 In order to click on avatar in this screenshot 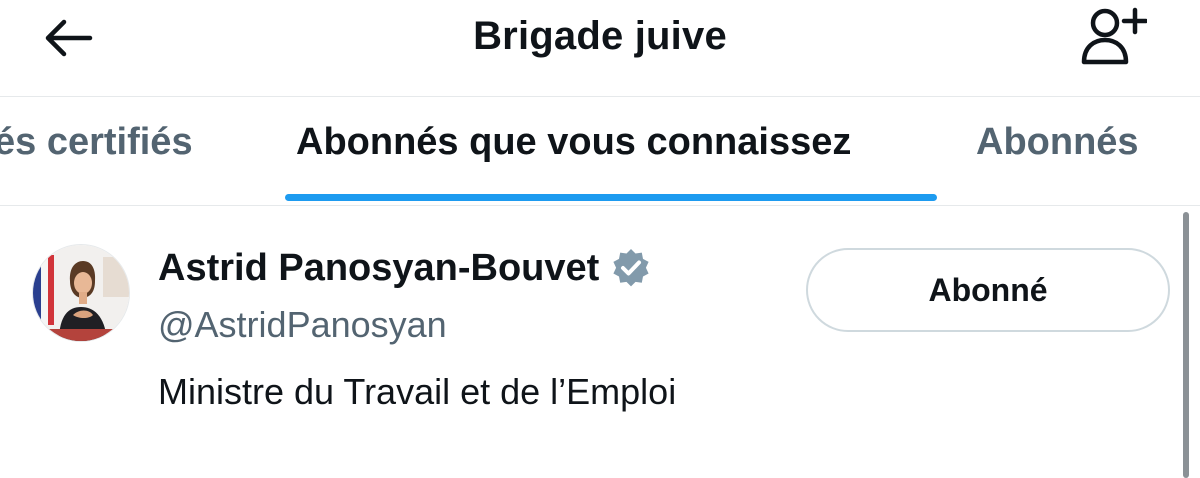, I will do `click(81, 293)`.